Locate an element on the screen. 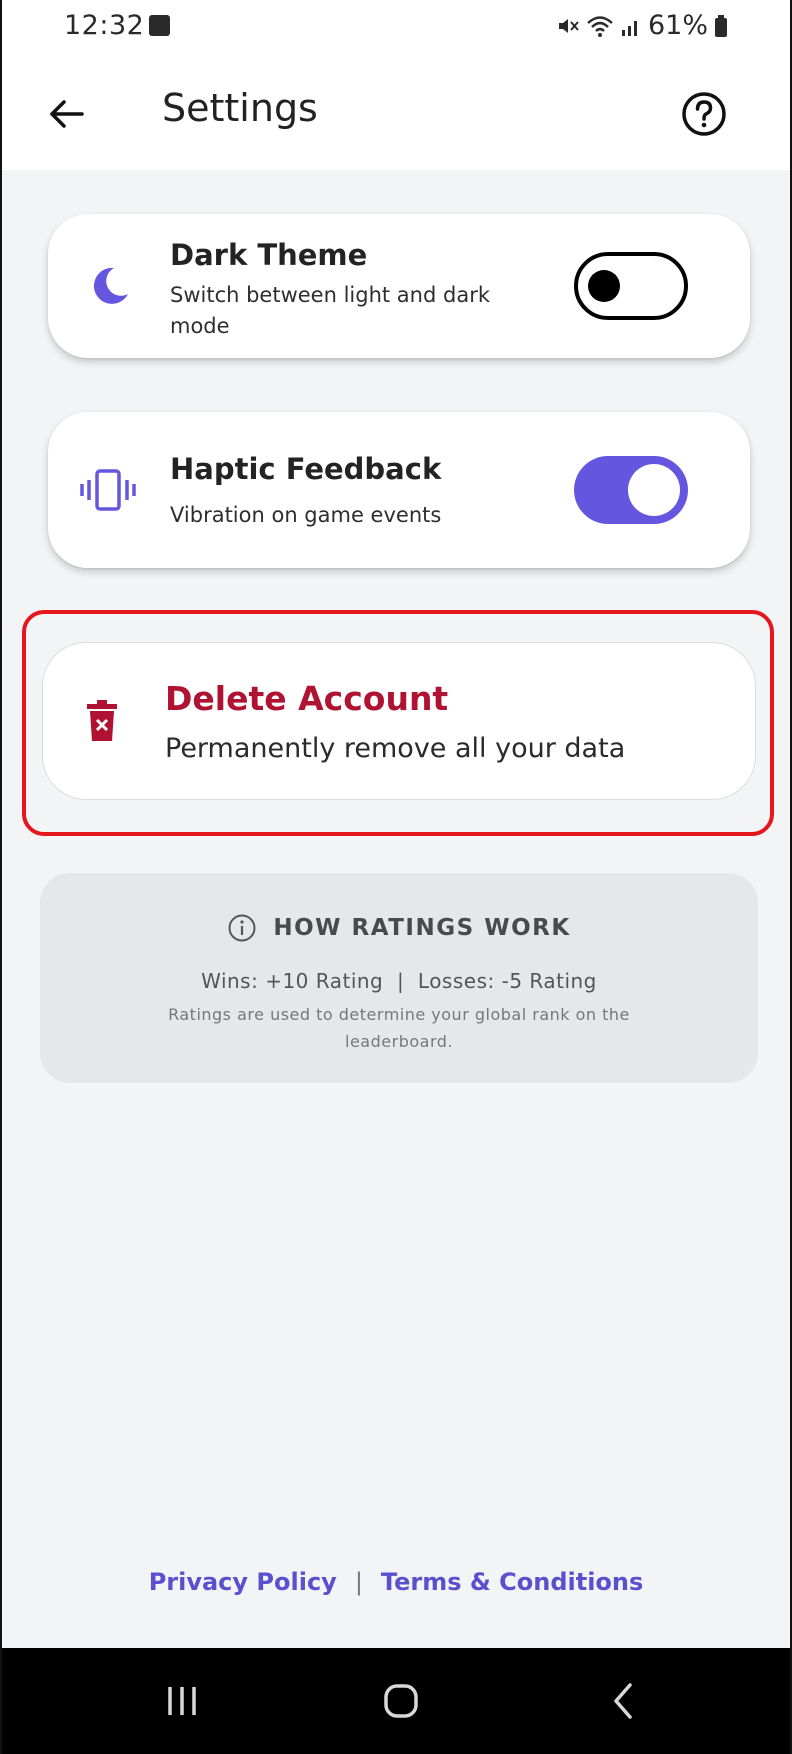  mute-icon is located at coordinates (568, 25).